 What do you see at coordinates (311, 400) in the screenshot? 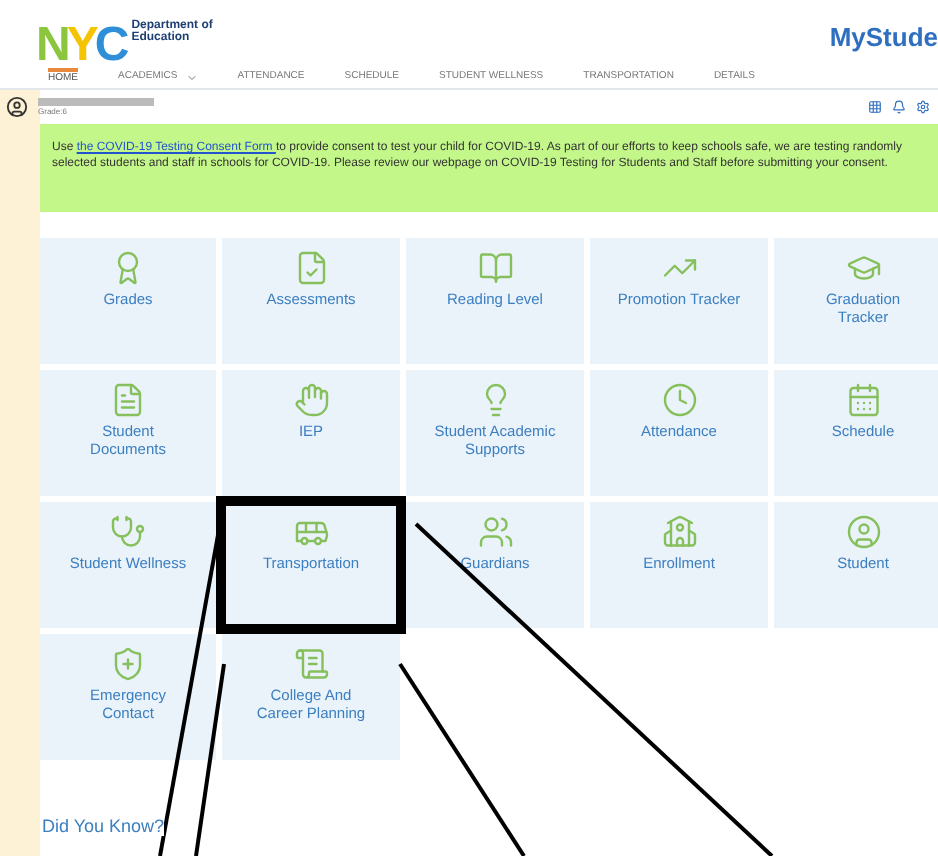
I see `hand-icon` at bounding box center [311, 400].